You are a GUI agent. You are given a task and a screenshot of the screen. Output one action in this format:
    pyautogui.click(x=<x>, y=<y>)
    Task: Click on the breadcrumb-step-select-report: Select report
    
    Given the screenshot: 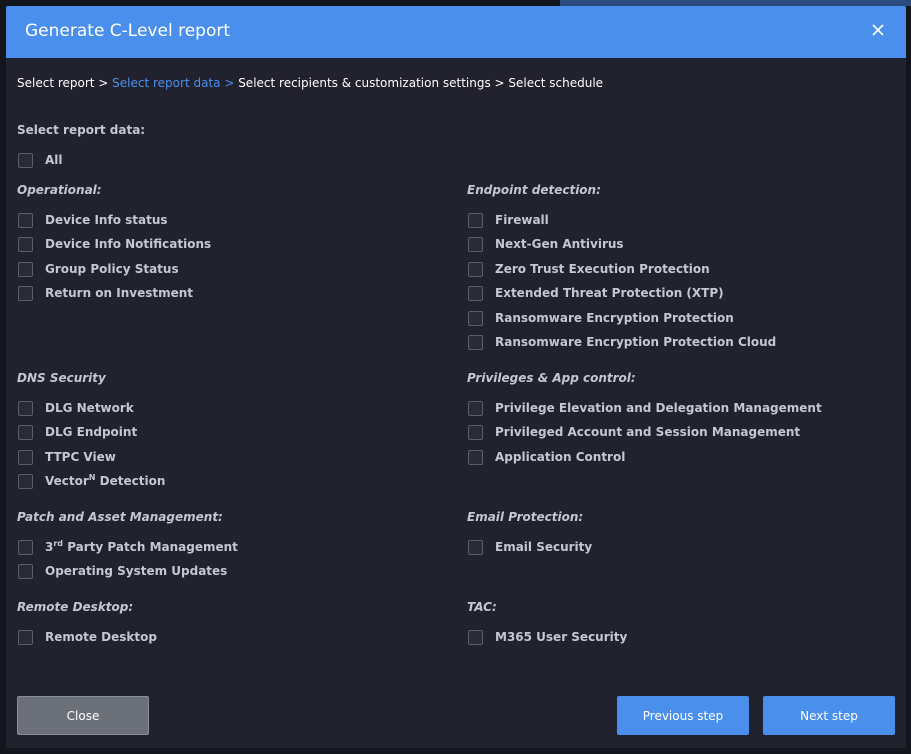 What is the action you would take?
    pyautogui.click(x=55, y=83)
    